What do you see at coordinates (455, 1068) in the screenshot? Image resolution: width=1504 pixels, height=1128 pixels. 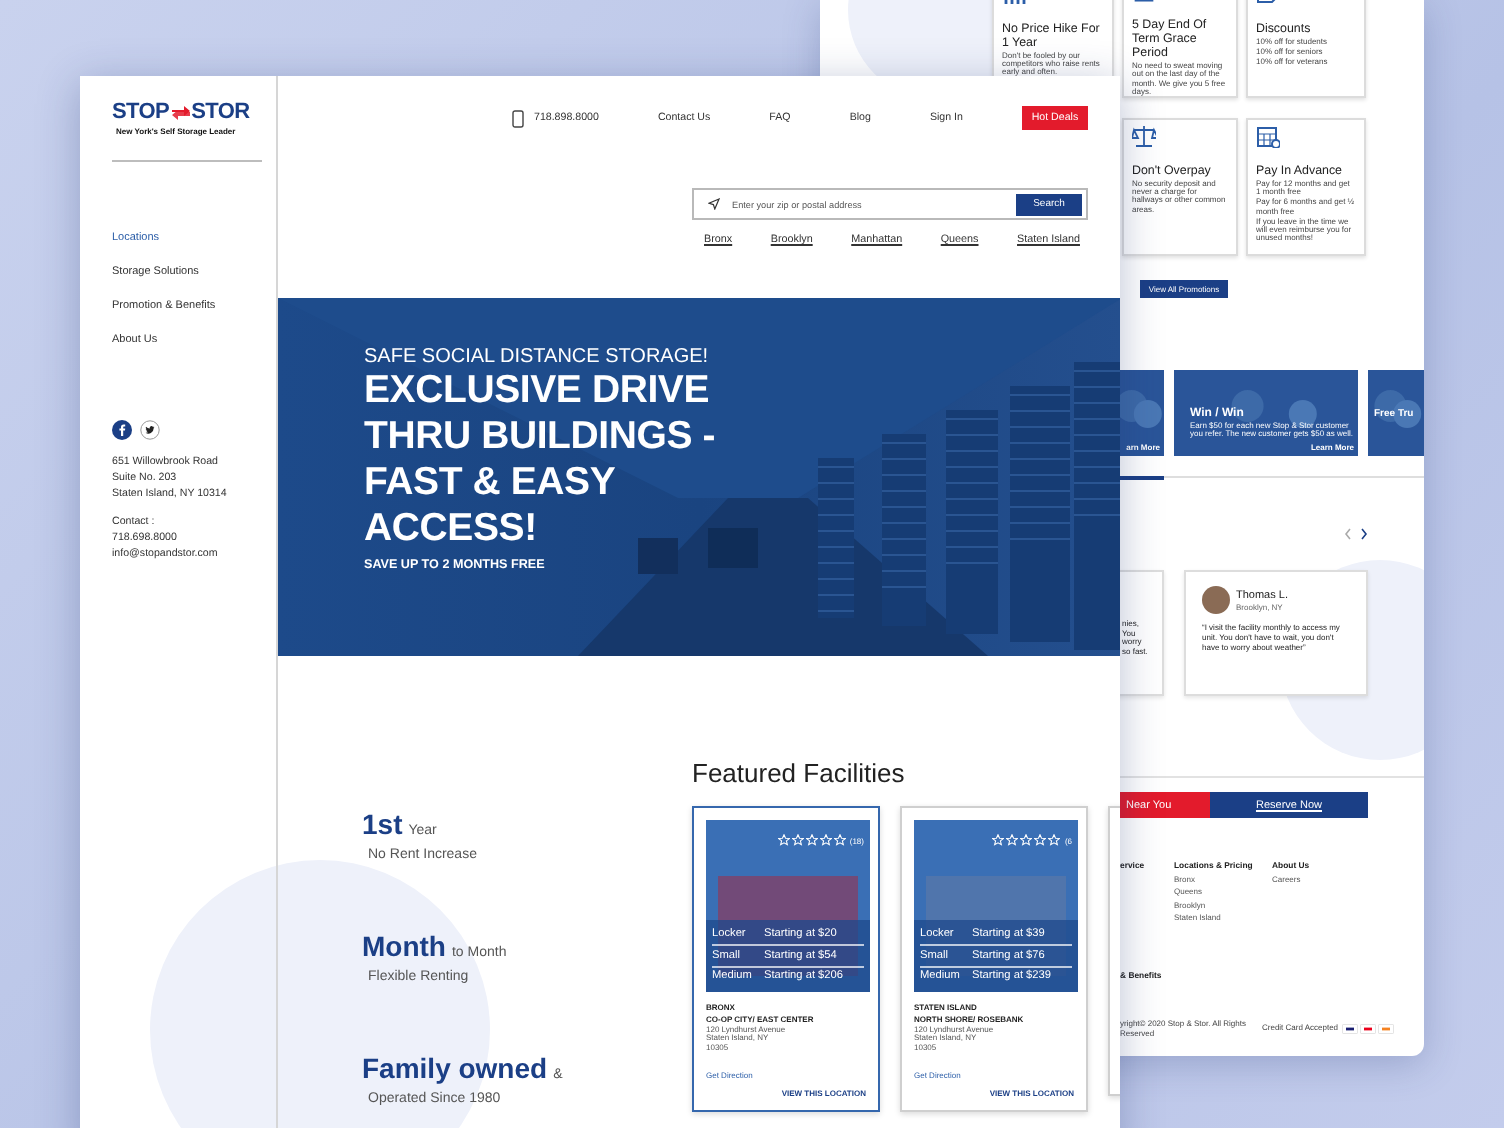 I see `stat-value: Family owned` at bounding box center [455, 1068].